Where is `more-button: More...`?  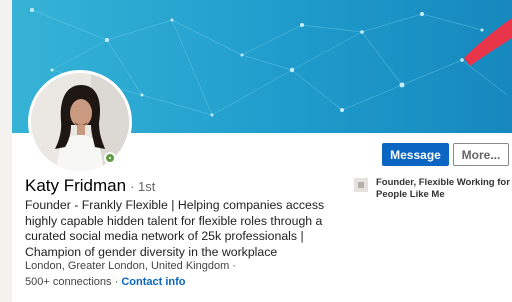 more-button: More... is located at coordinates (481, 154).